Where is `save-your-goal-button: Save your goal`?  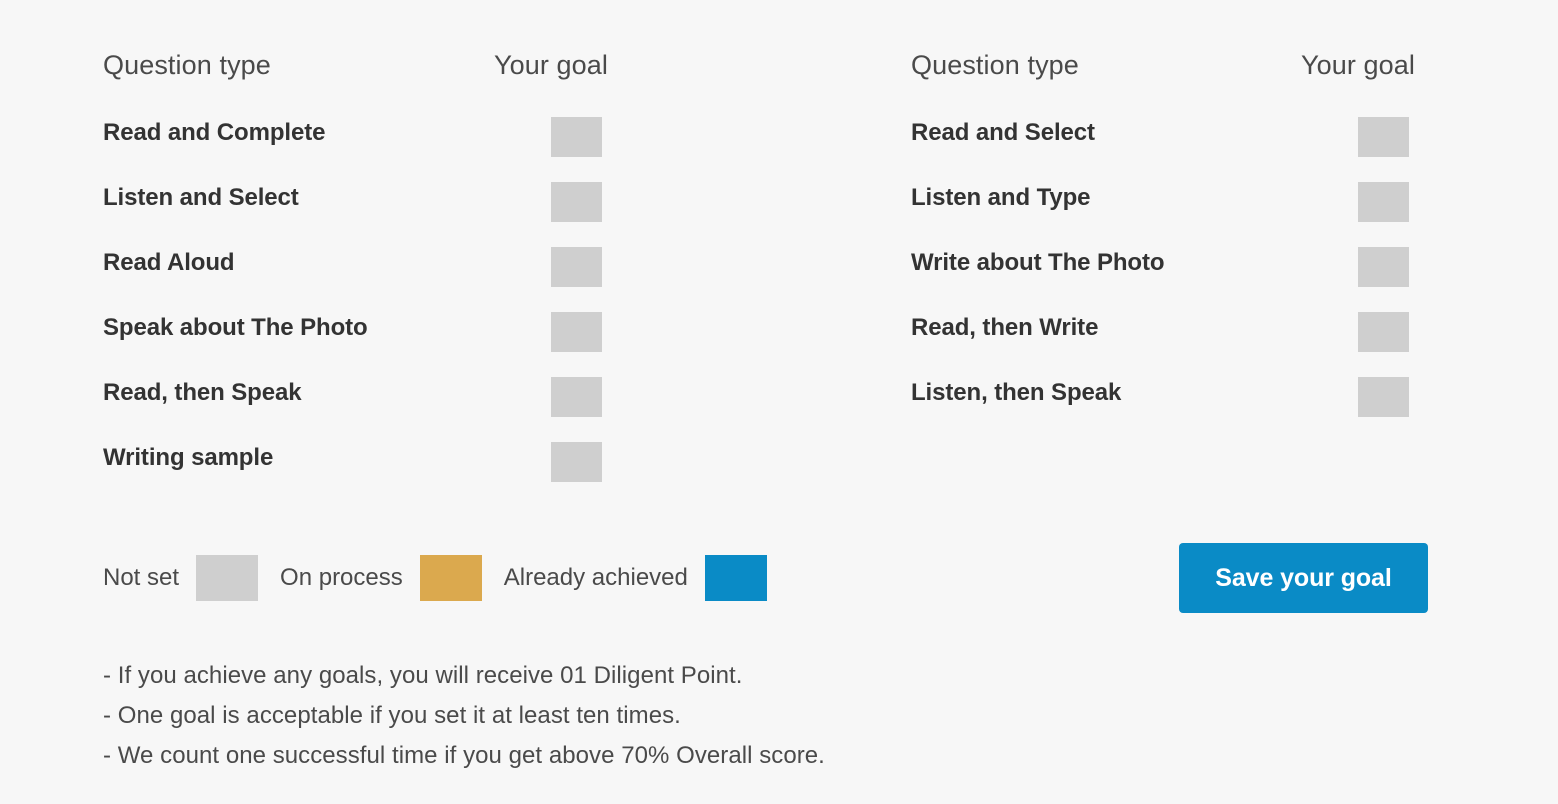
save-your-goal-button: Save your goal is located at coordinates (1303, 578).